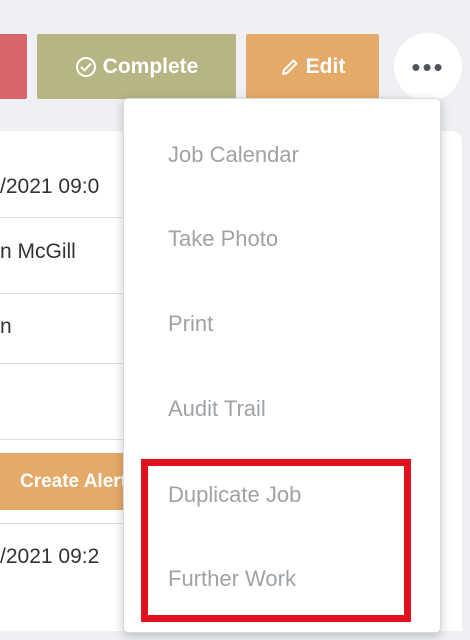 This screenshot has height=640, width=470. What do you see at coordinates (289, 67) in the screenshot?
I see `pencil-icon` at bounding box center [289, 67].